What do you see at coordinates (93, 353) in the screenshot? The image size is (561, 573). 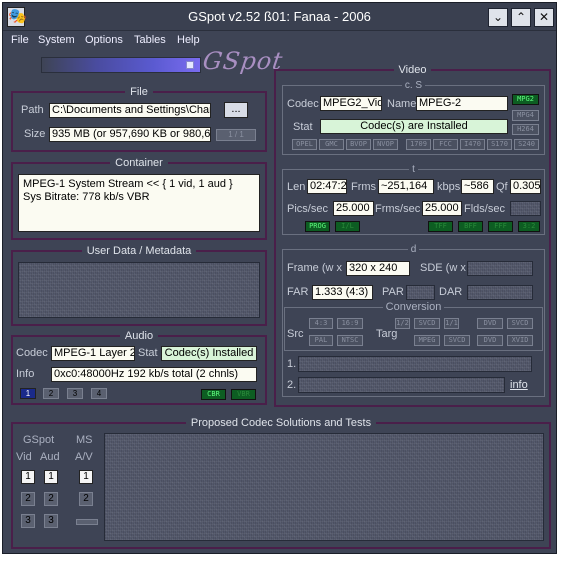 I see `audio-codec-field: MPEG-1 Layer 2` at bounding box center [93, 353].